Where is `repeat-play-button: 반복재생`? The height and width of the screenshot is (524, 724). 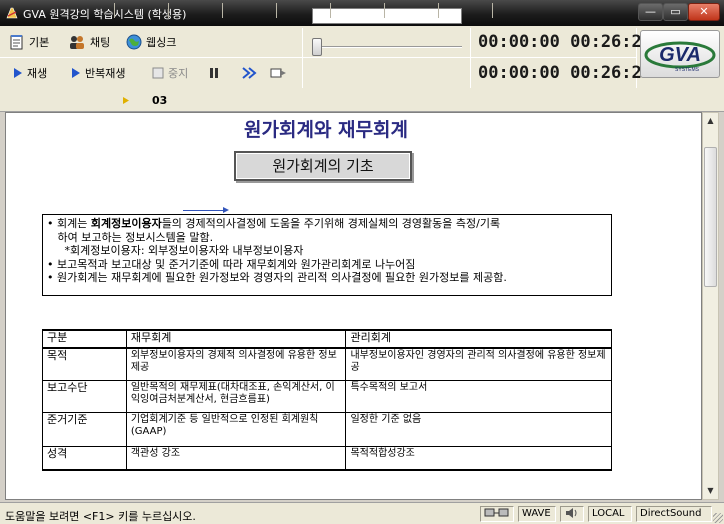
repeat-play-button: 반복재생 is located at coordinates (98, 73).